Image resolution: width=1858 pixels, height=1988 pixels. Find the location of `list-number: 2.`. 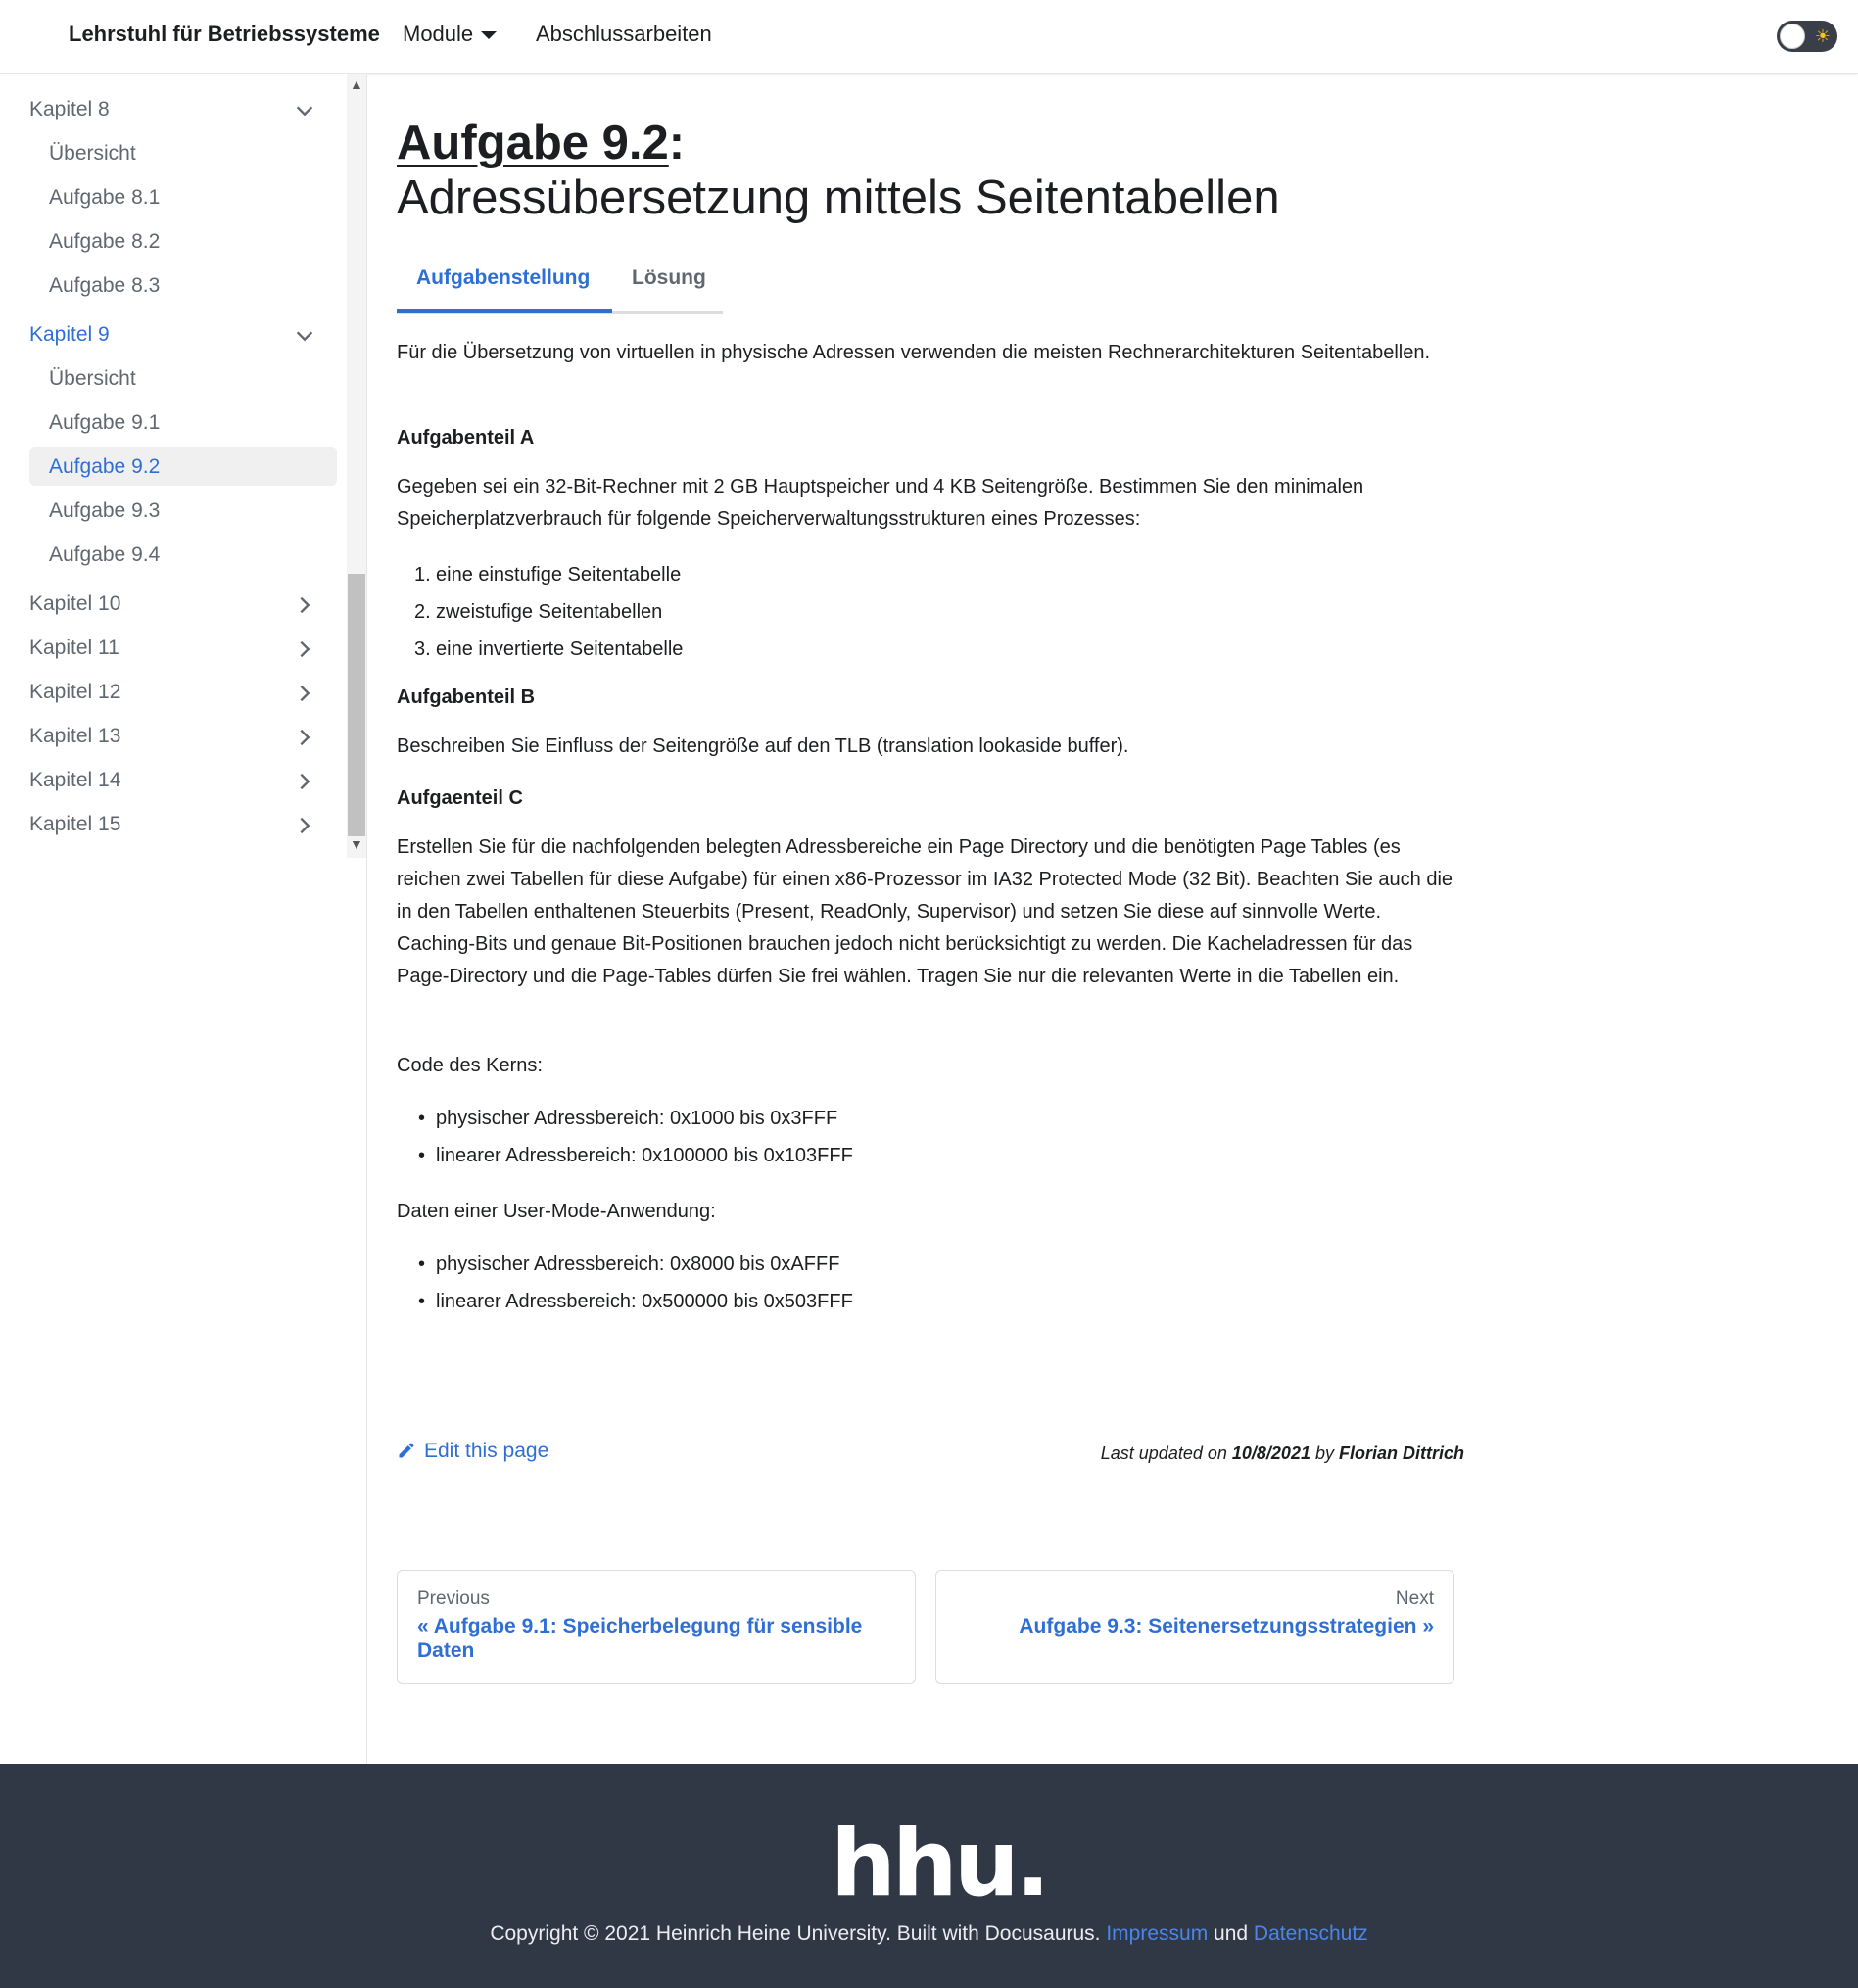

list-number: 2. is located at coordinates (422, 612).